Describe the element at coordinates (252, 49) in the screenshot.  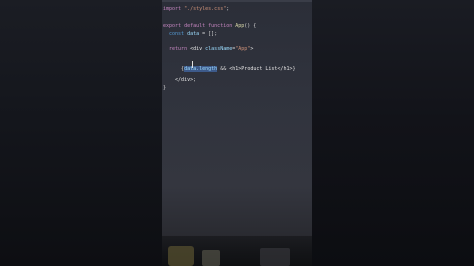
I see `code-token: >` at that location.